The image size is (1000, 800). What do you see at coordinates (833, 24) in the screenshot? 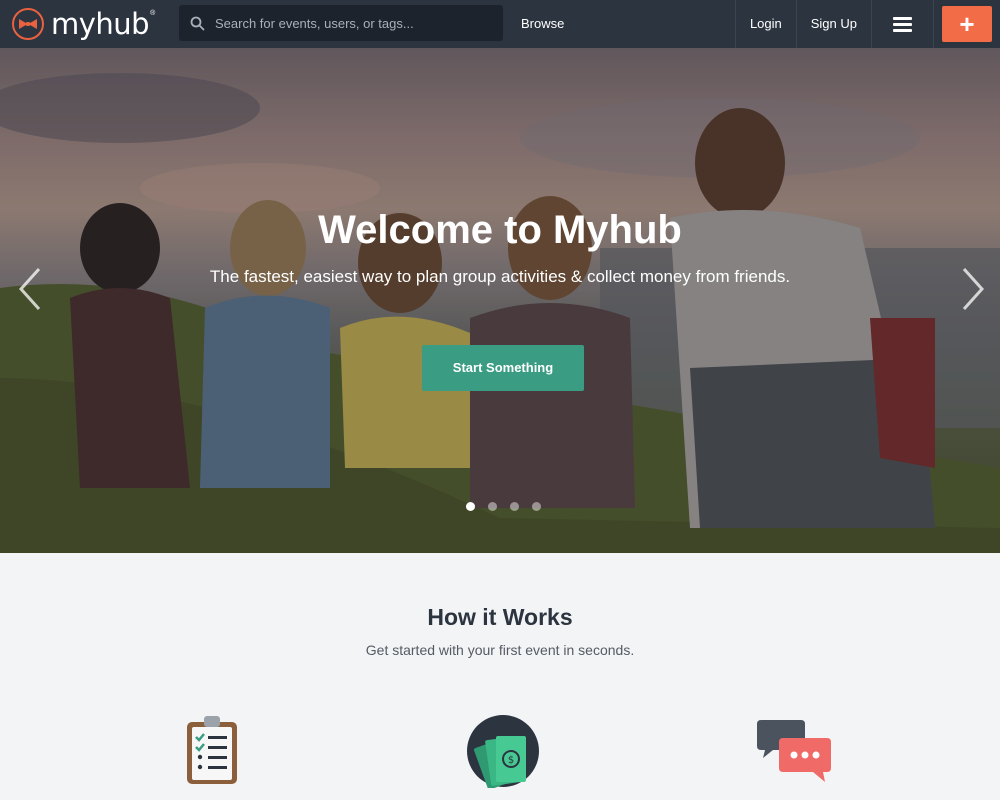
I see `signup-link: Sign Up` at bounding box center [833, 24].